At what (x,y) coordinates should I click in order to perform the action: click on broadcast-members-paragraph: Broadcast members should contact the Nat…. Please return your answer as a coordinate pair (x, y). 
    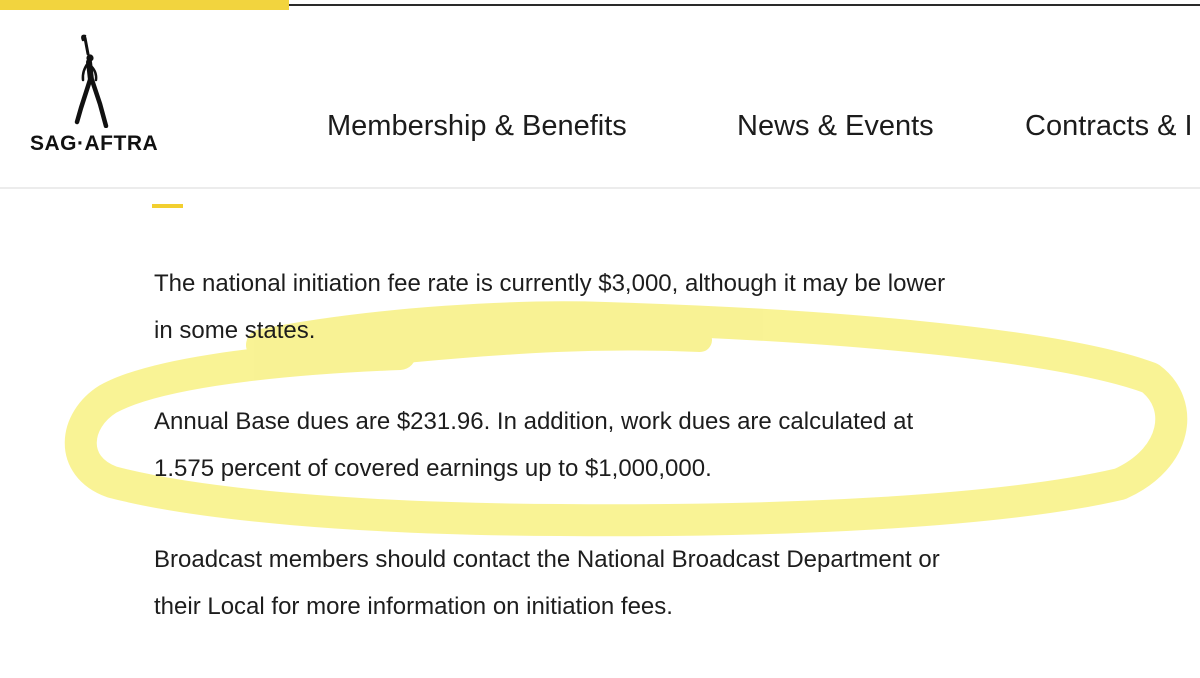
    Looking at the image, I should click on (634, 583).